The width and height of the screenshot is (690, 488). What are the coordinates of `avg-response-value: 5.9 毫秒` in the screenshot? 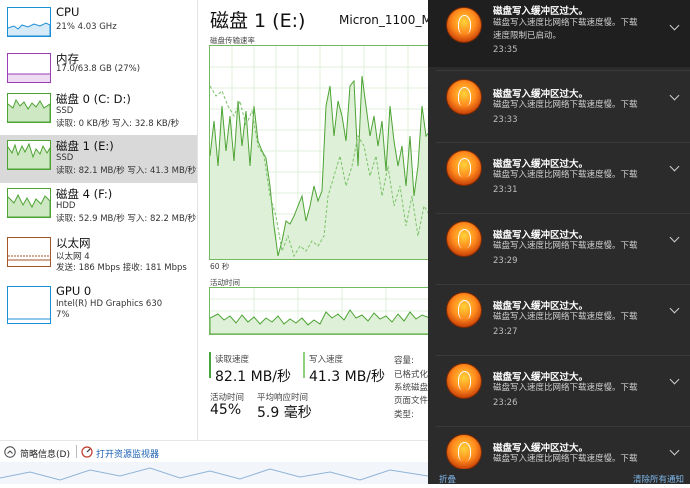 It's located at (284, 413).